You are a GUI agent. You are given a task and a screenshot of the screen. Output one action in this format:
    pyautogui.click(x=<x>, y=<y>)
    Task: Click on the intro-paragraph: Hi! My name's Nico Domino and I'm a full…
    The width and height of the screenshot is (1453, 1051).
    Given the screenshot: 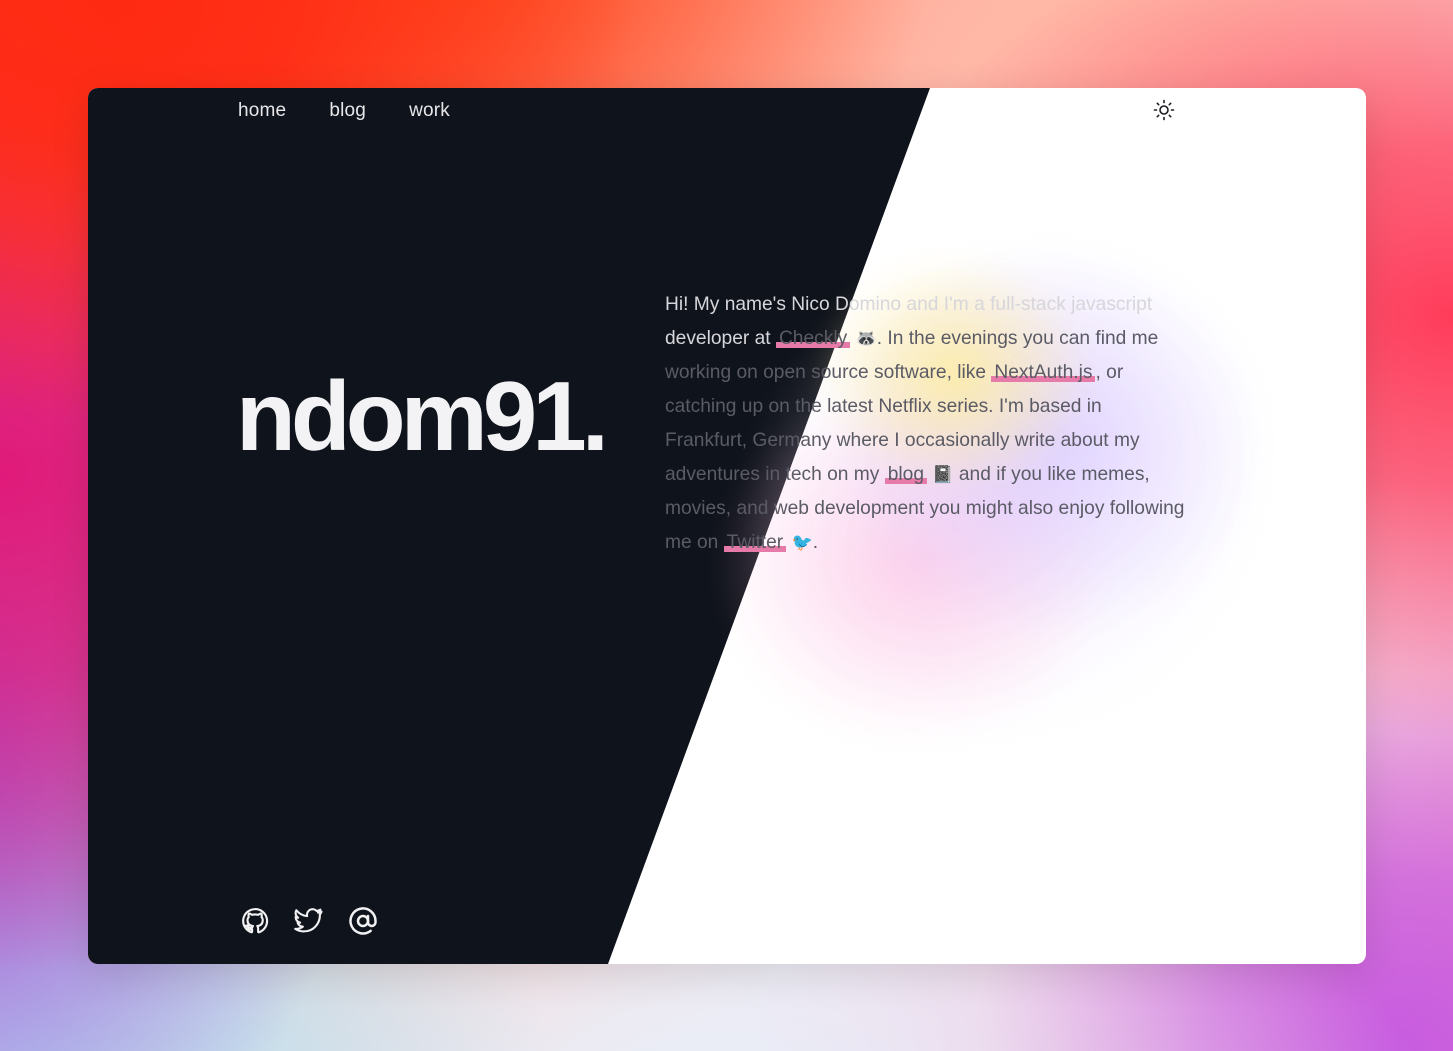 What is the action you would take?
    pyautogui.click(x=925, y=424)
    